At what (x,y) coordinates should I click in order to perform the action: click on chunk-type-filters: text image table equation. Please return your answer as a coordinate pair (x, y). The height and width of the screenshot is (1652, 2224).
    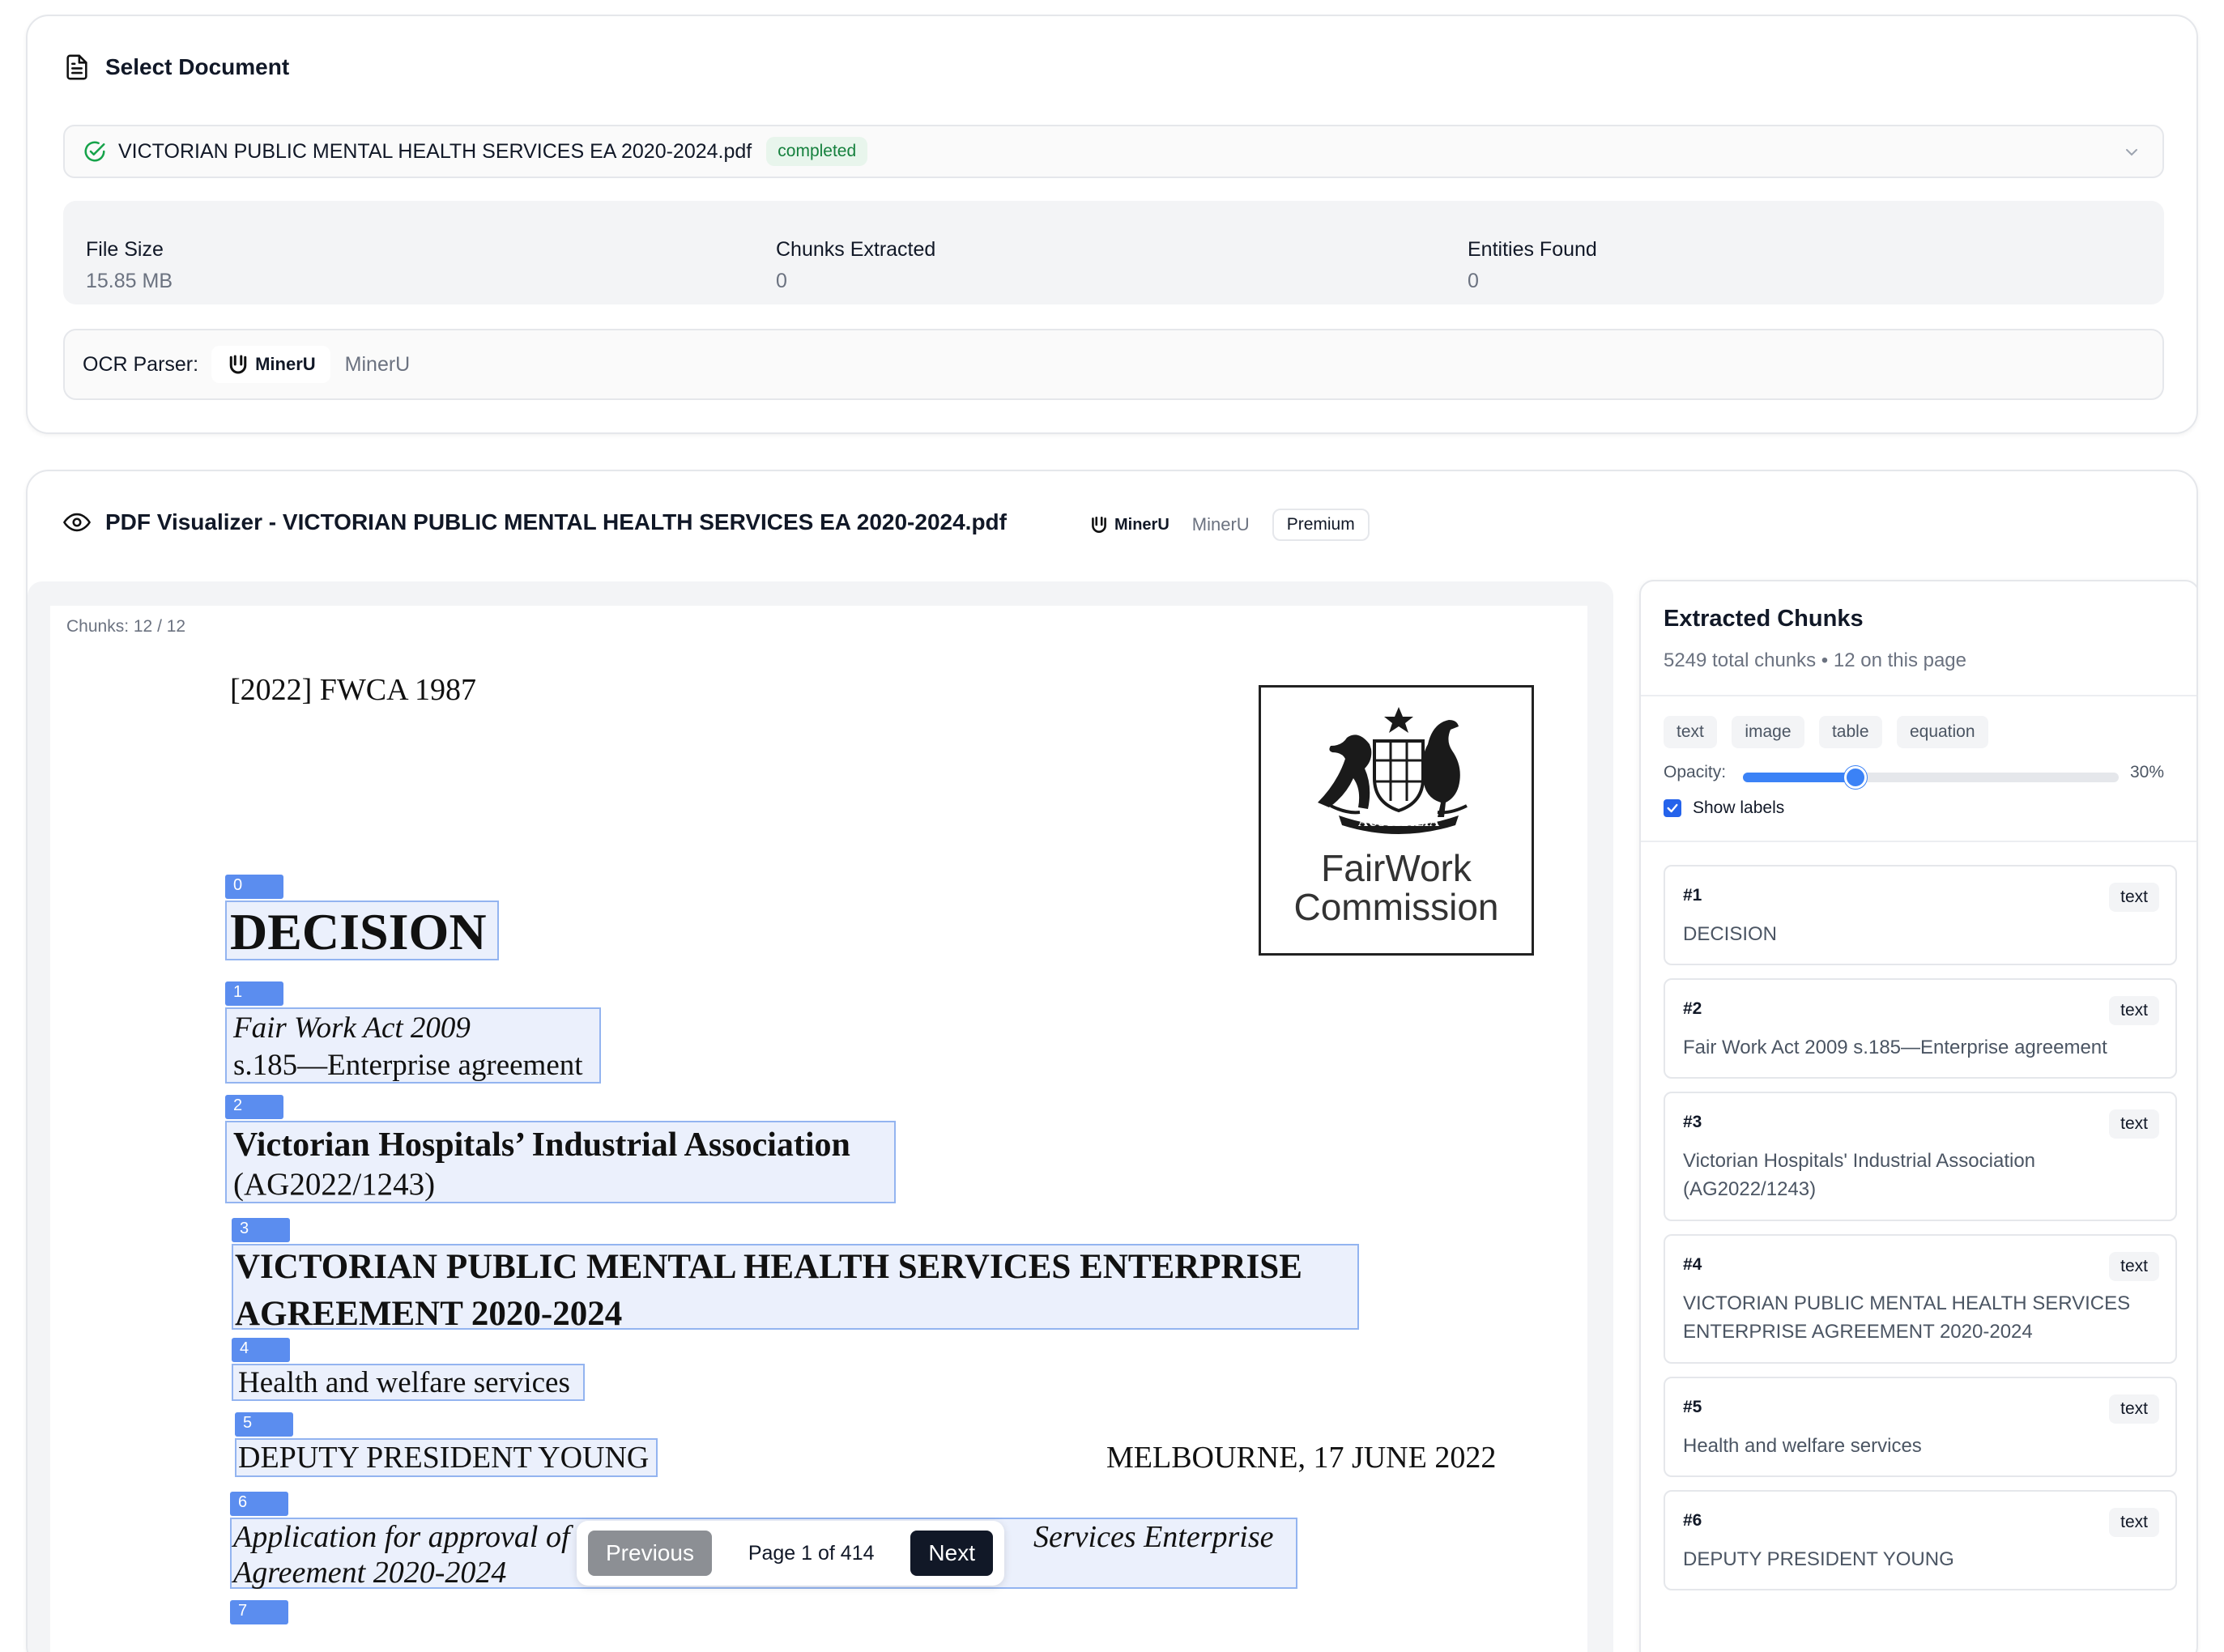
    Looking at the image, I should click on (1832, 732).